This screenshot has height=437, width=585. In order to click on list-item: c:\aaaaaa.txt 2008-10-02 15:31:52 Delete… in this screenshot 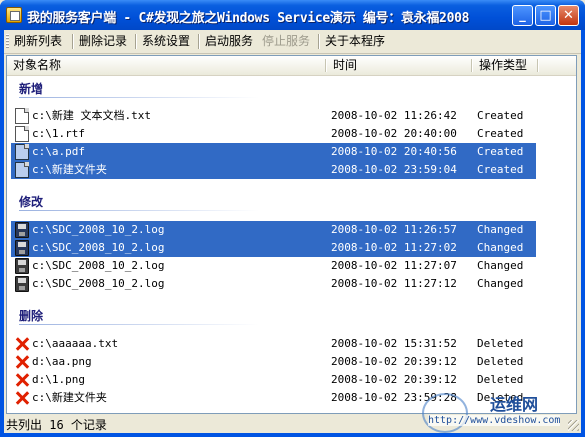, I will do `click(273, 344)`.